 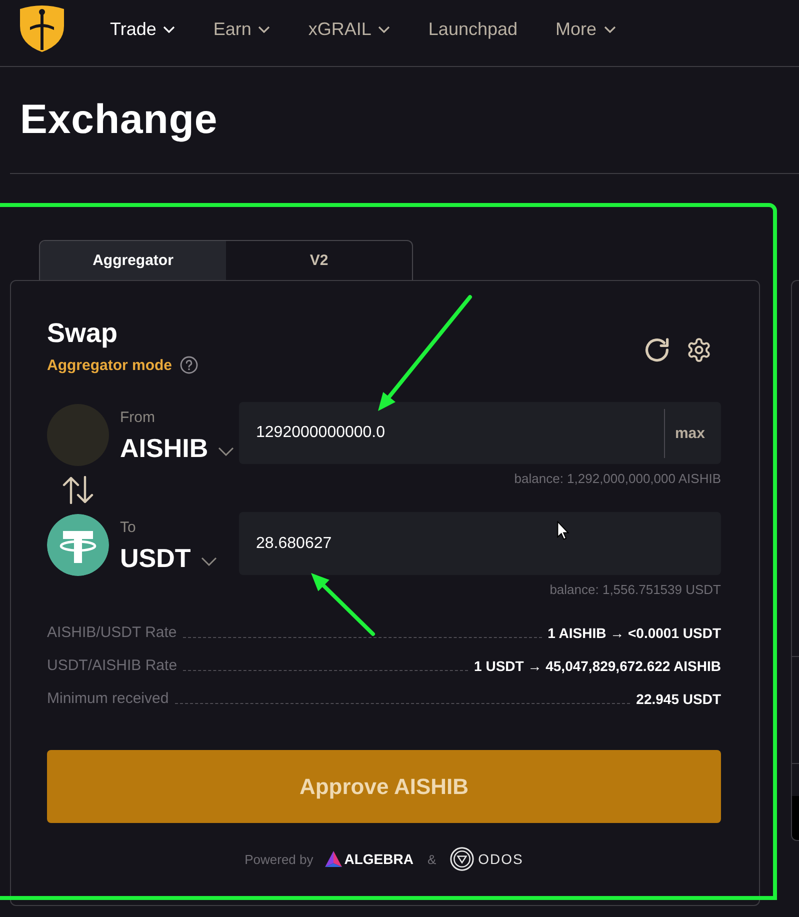 I want to click on to-label: To, so click(x=128, y=528).